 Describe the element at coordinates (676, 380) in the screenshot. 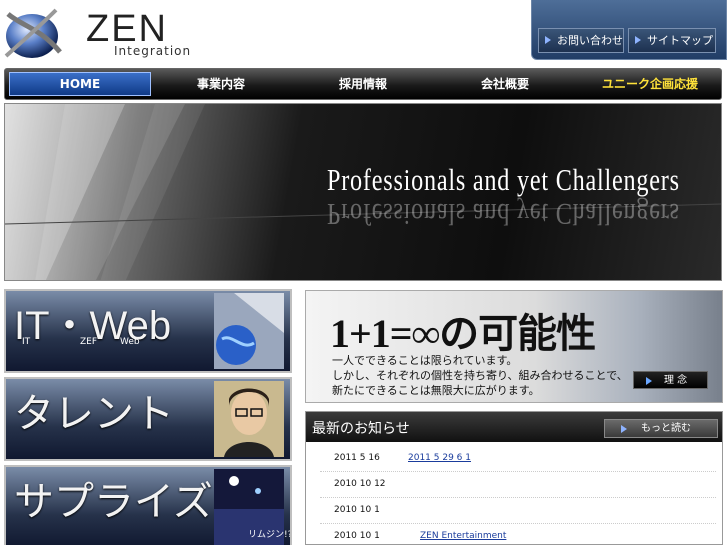

I see `philosophy-label: 理 念` at that location.